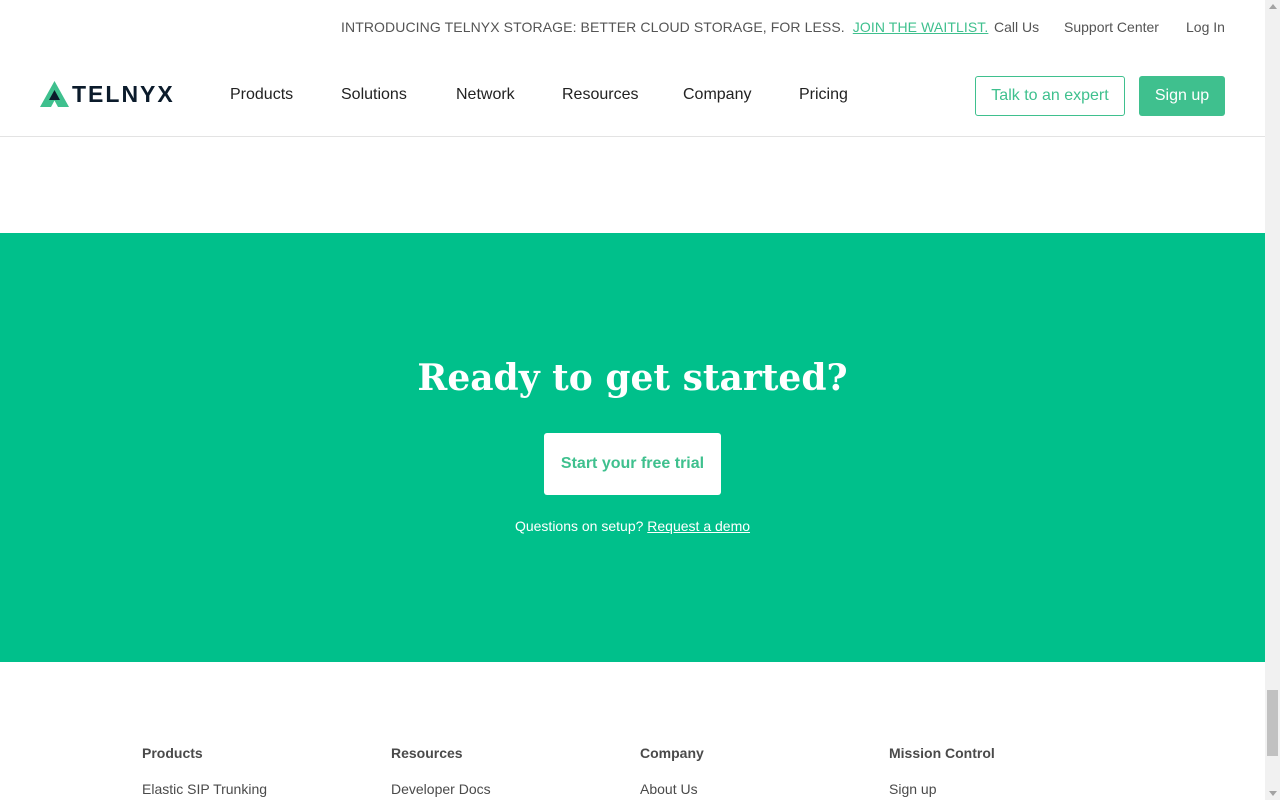 This screenshot has height=800, width=1280. I want to click on footer-heading: Mission Control, so click(942, 753).